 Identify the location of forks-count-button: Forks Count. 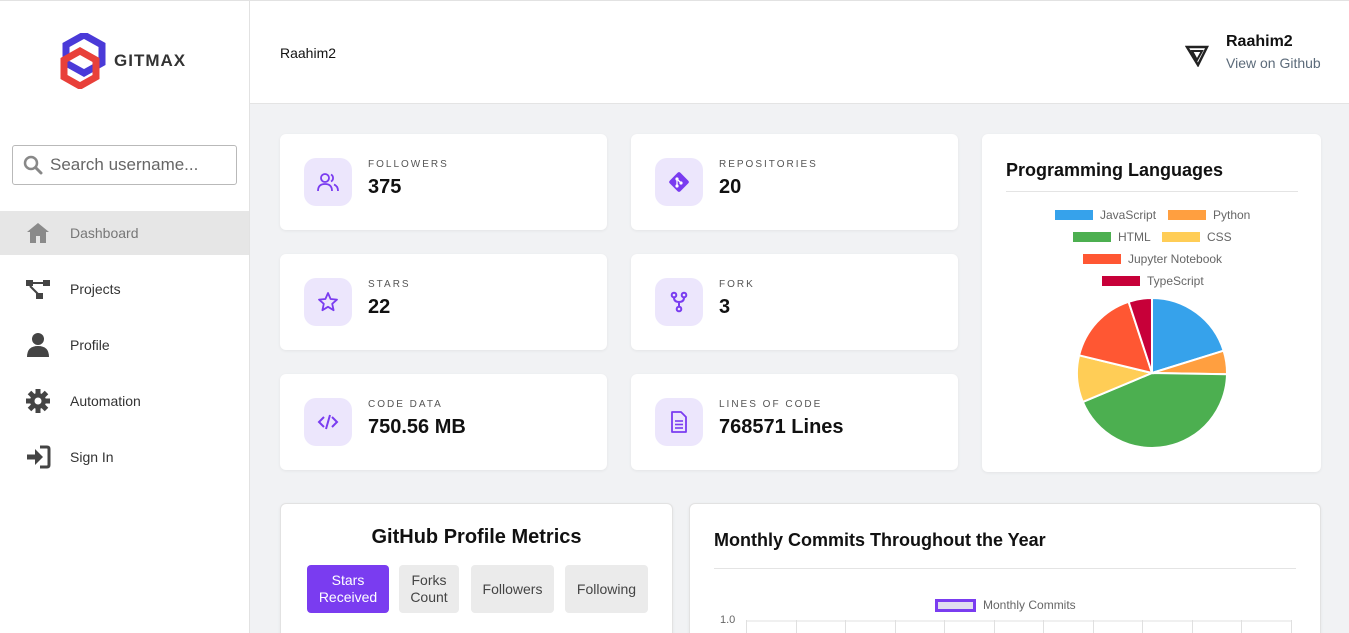
(429, 589).